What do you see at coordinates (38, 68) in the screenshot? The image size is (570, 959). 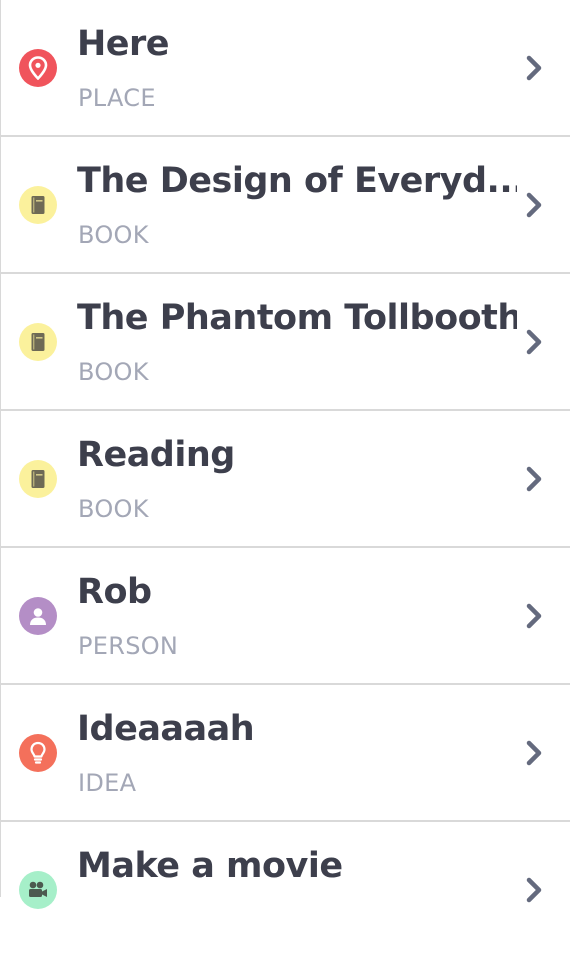 I see `location-pin-icon` at bounding box center [38, 68].